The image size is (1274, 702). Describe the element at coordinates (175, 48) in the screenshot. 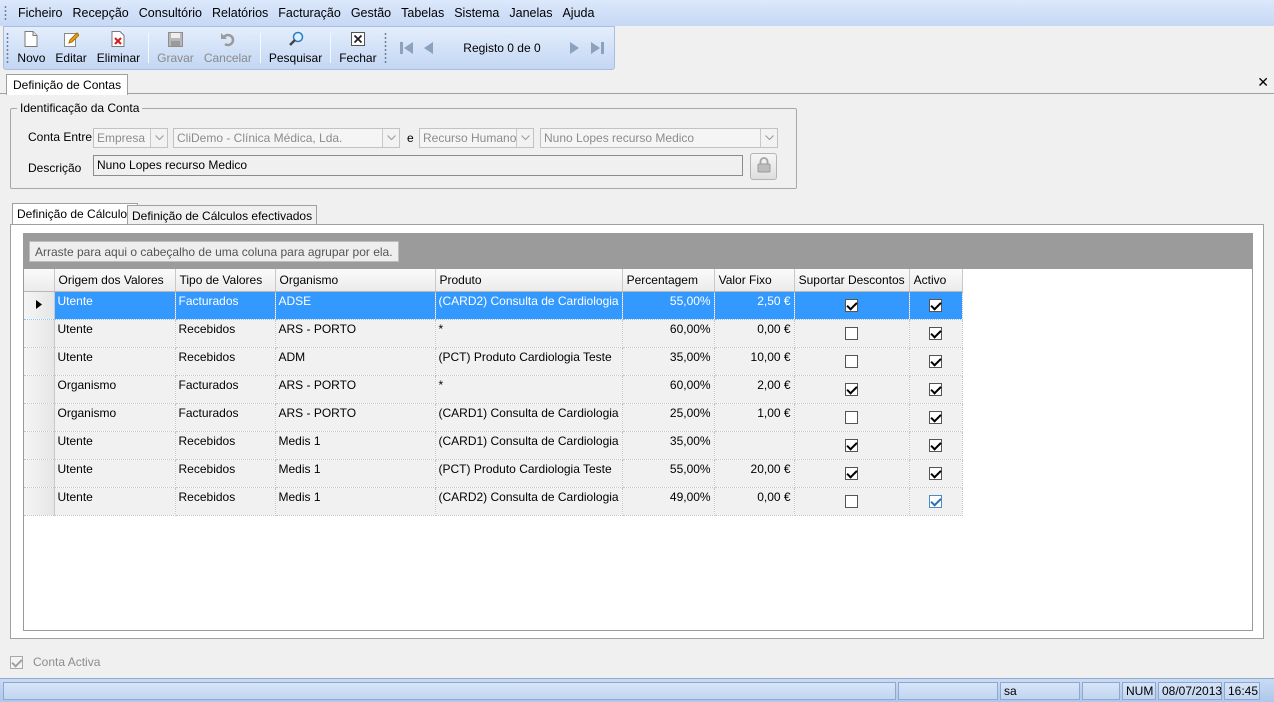

I see `gravar-button: Gravar` at that location.